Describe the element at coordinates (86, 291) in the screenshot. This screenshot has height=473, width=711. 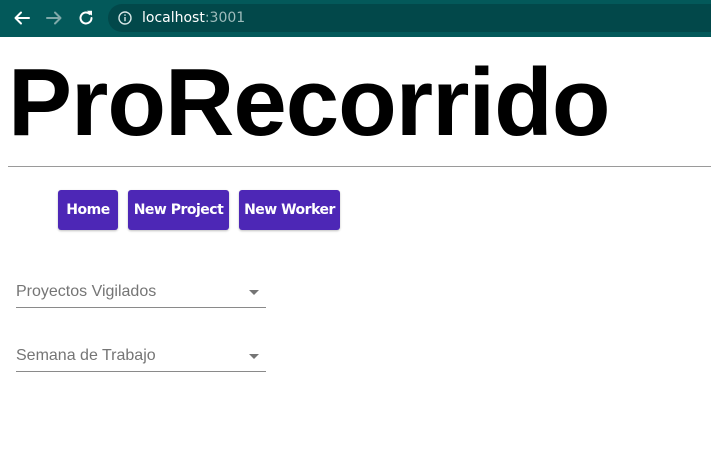
I see `projects-select-label: Proyectos Vigilados` at that location.